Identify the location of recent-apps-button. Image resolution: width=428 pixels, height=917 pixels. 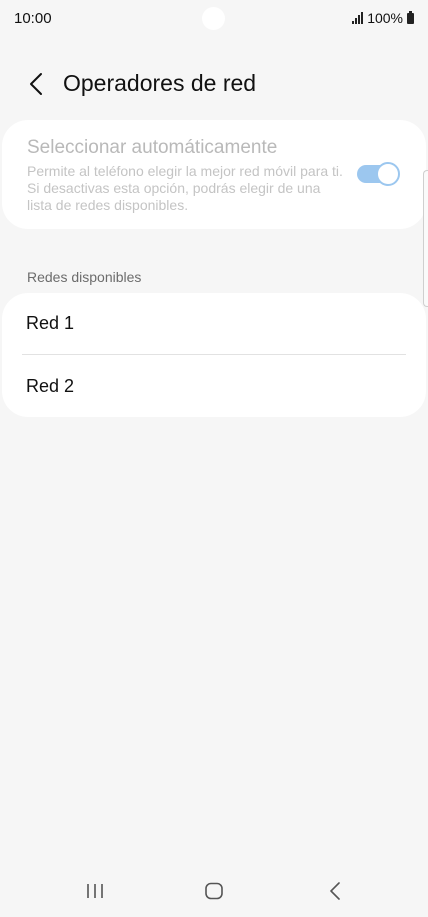
(95, 891).